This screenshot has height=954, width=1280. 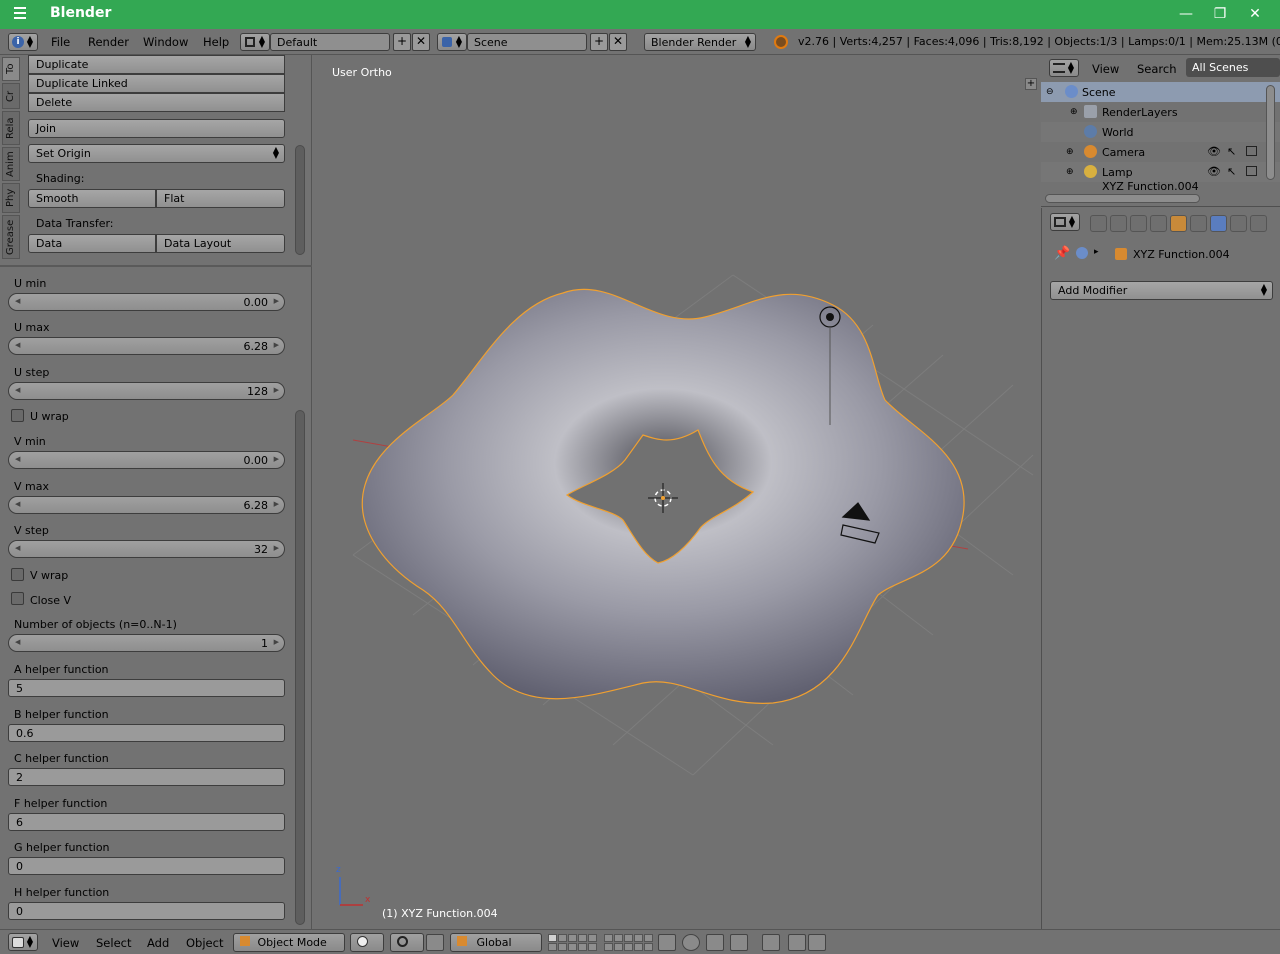 What do you see at coordinates (421, 42) in the screenshot?
I see `remove-layout-icon: ✕` at bounding box center [421, 42].